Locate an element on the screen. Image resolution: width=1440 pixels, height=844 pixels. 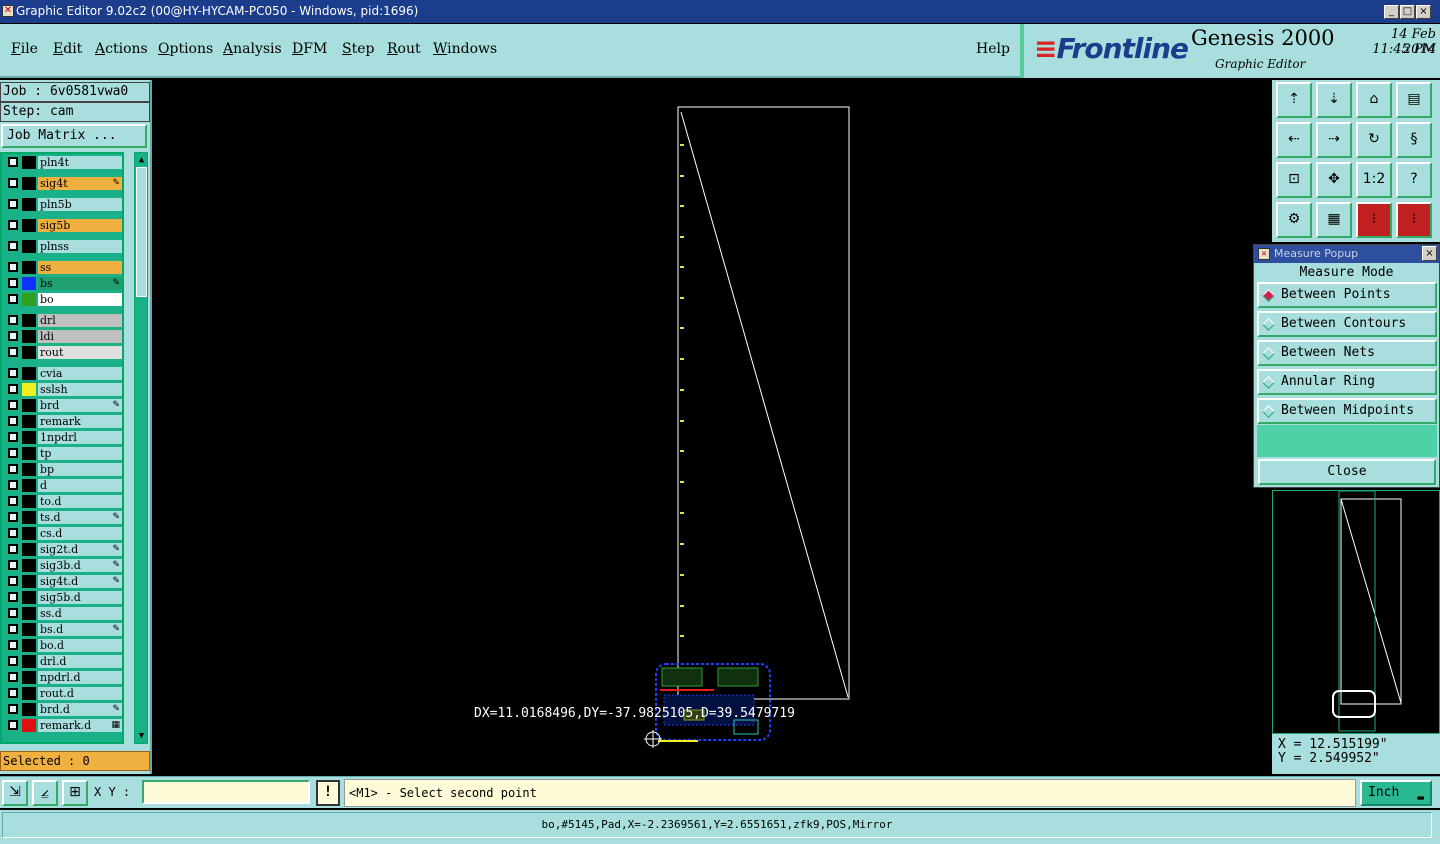
layer-row-brd: brd ✎ is located at coordinates (63, 405).